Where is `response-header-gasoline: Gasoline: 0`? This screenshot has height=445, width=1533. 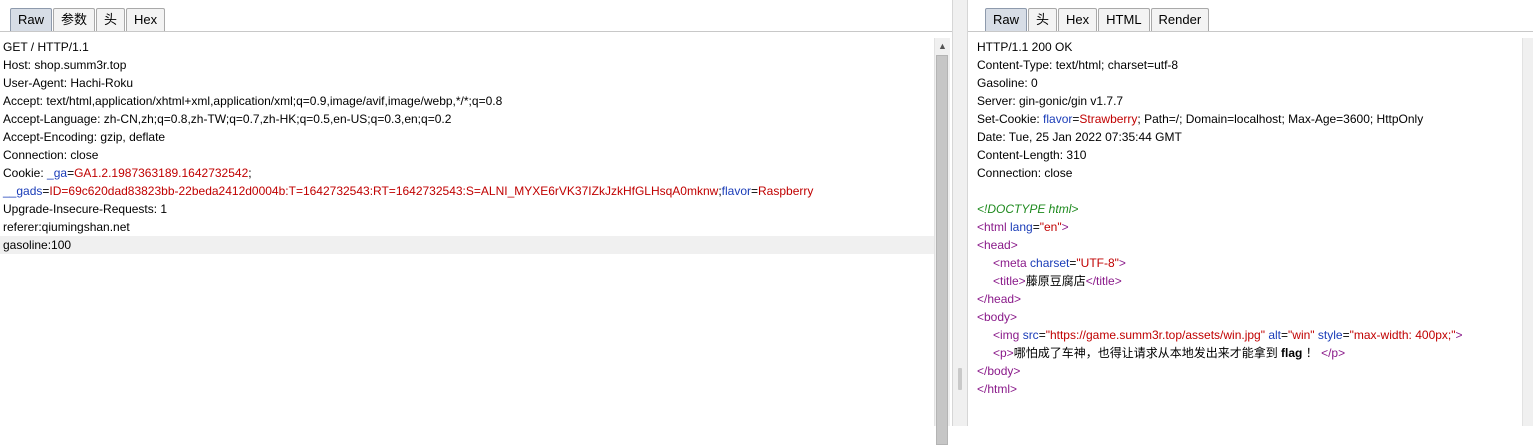 response-header-gasoline: Gasoline: 0 is located at coordinates (1007, 83).